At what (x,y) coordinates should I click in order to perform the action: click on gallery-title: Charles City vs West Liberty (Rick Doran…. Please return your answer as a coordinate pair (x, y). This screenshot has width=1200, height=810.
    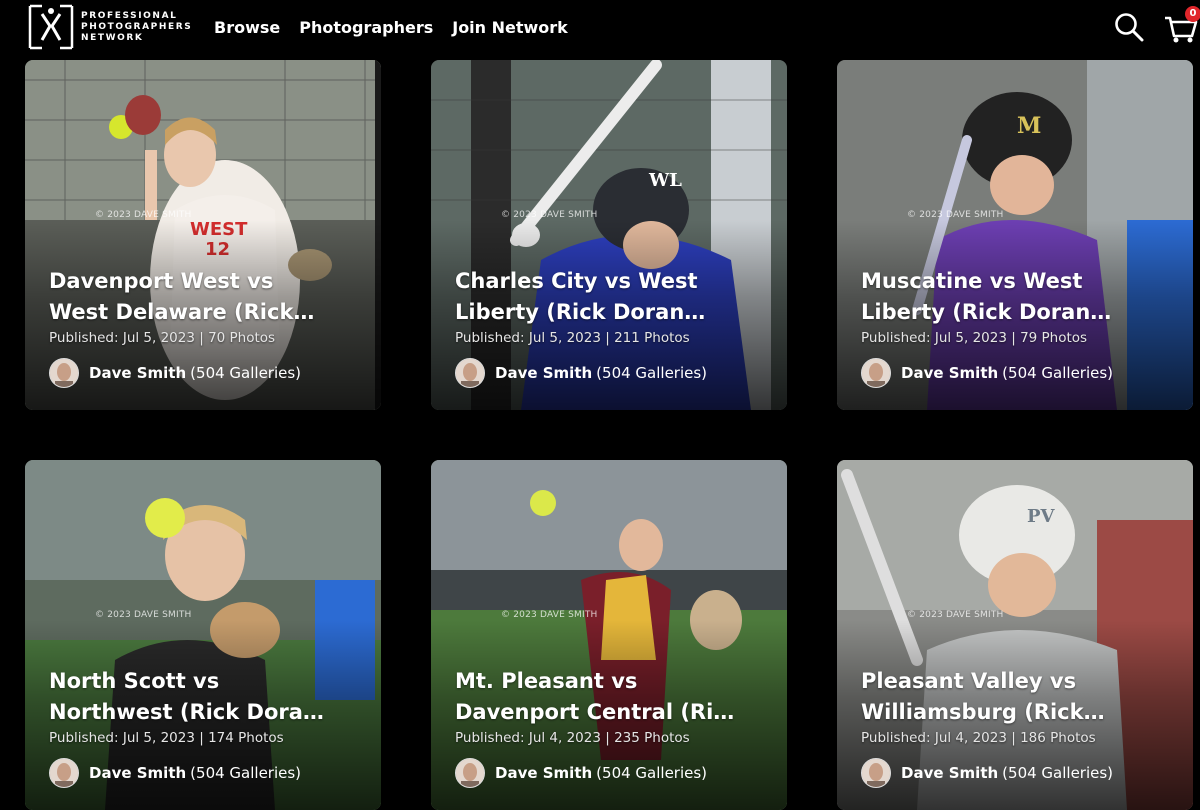
    Looking at the image, I should click on (597, 297).